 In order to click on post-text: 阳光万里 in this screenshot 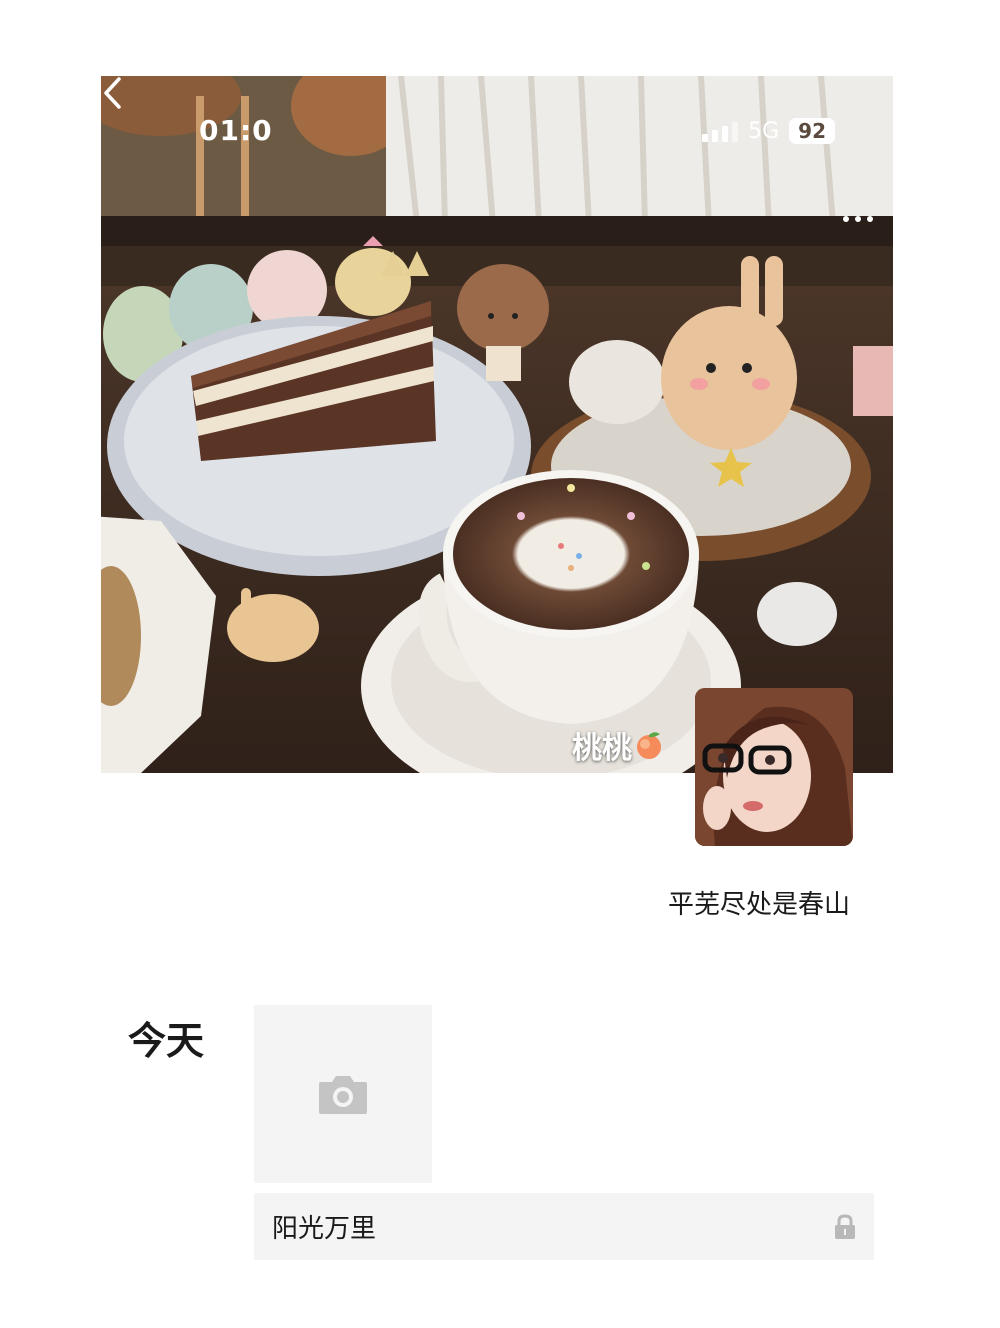, I will do `click(324, 1229)`.